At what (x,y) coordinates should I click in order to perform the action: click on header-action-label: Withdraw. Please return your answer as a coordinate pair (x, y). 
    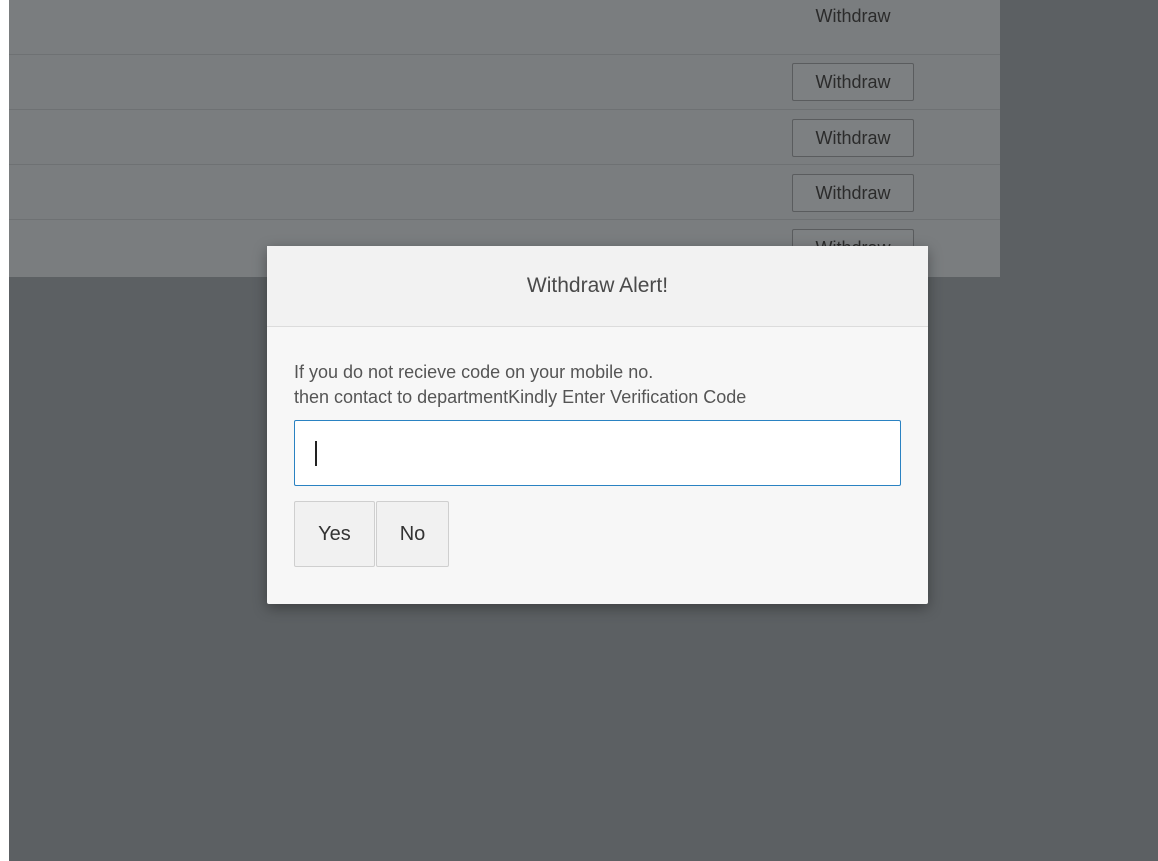
    Looking at the image, I should click on (853, 16).